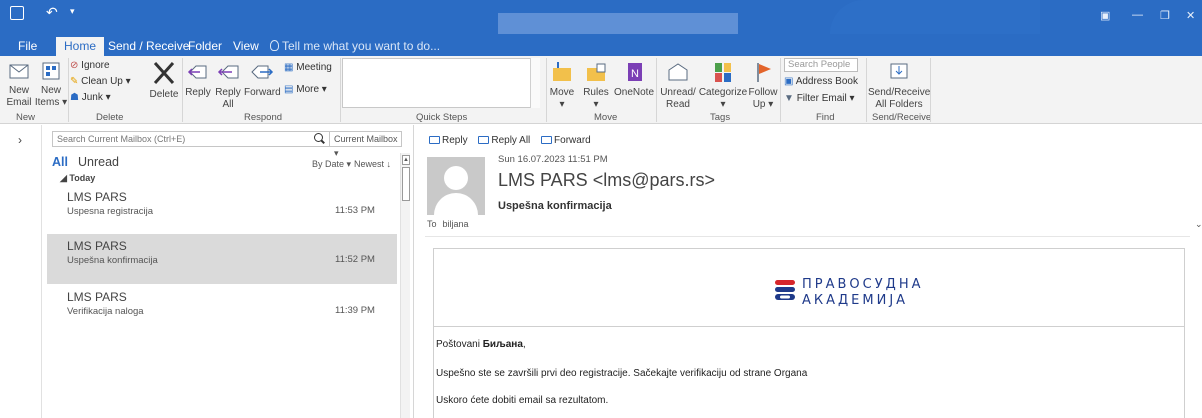 Image resolution: width=1202 pixels, height=418 pixels. Describe the element at coordinates (289, 67) in the screenshot. I see `meeting-icon: ▦` at that location.